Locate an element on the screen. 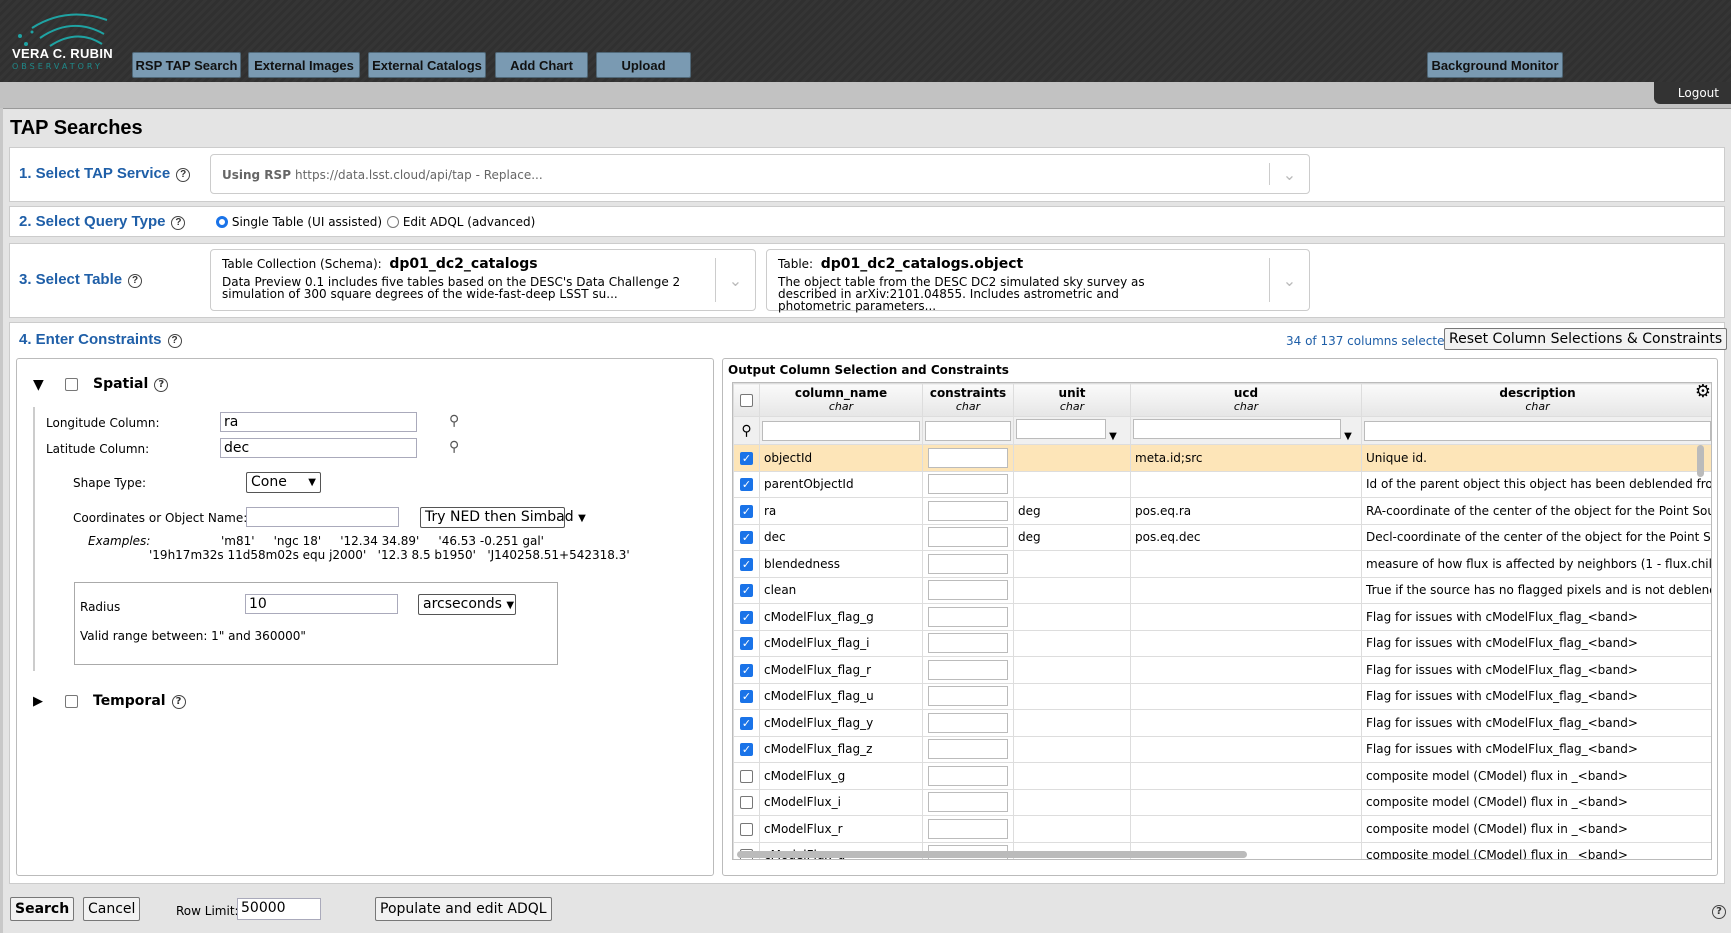  coordinates-input is located at coordinates (322, 517).